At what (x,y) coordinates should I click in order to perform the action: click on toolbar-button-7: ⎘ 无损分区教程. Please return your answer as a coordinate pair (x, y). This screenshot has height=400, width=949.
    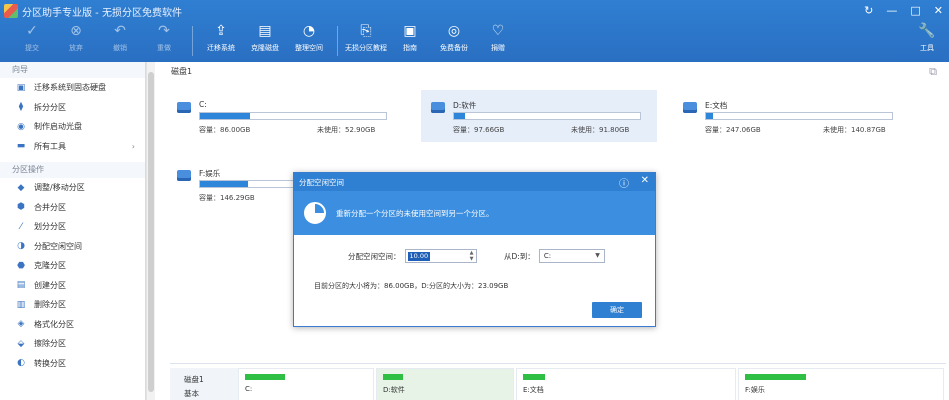
    Looking at the image, I should click on (366, 41).